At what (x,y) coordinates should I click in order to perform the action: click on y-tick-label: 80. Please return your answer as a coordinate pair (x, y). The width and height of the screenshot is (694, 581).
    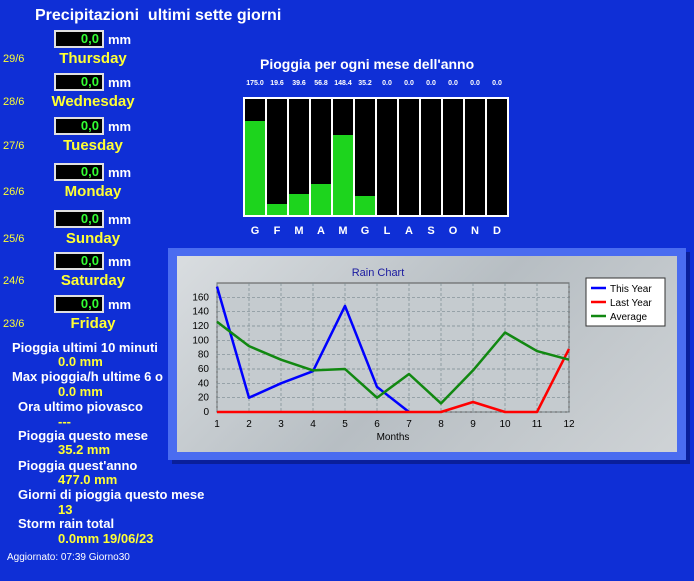
    Looking at the image, I should click on (204, 355).